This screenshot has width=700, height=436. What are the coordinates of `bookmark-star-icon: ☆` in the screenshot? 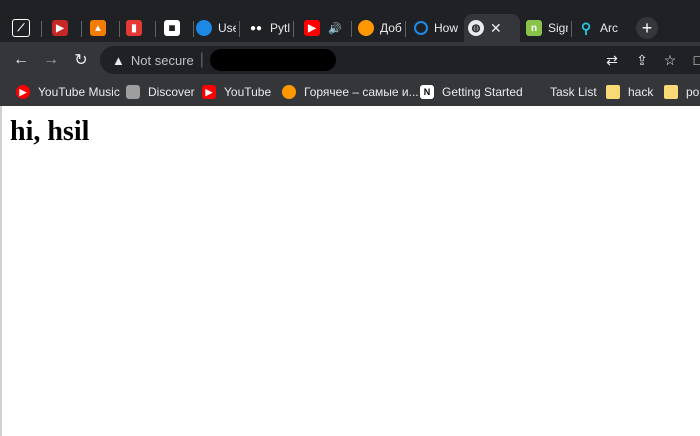 It's located at (670, 60).